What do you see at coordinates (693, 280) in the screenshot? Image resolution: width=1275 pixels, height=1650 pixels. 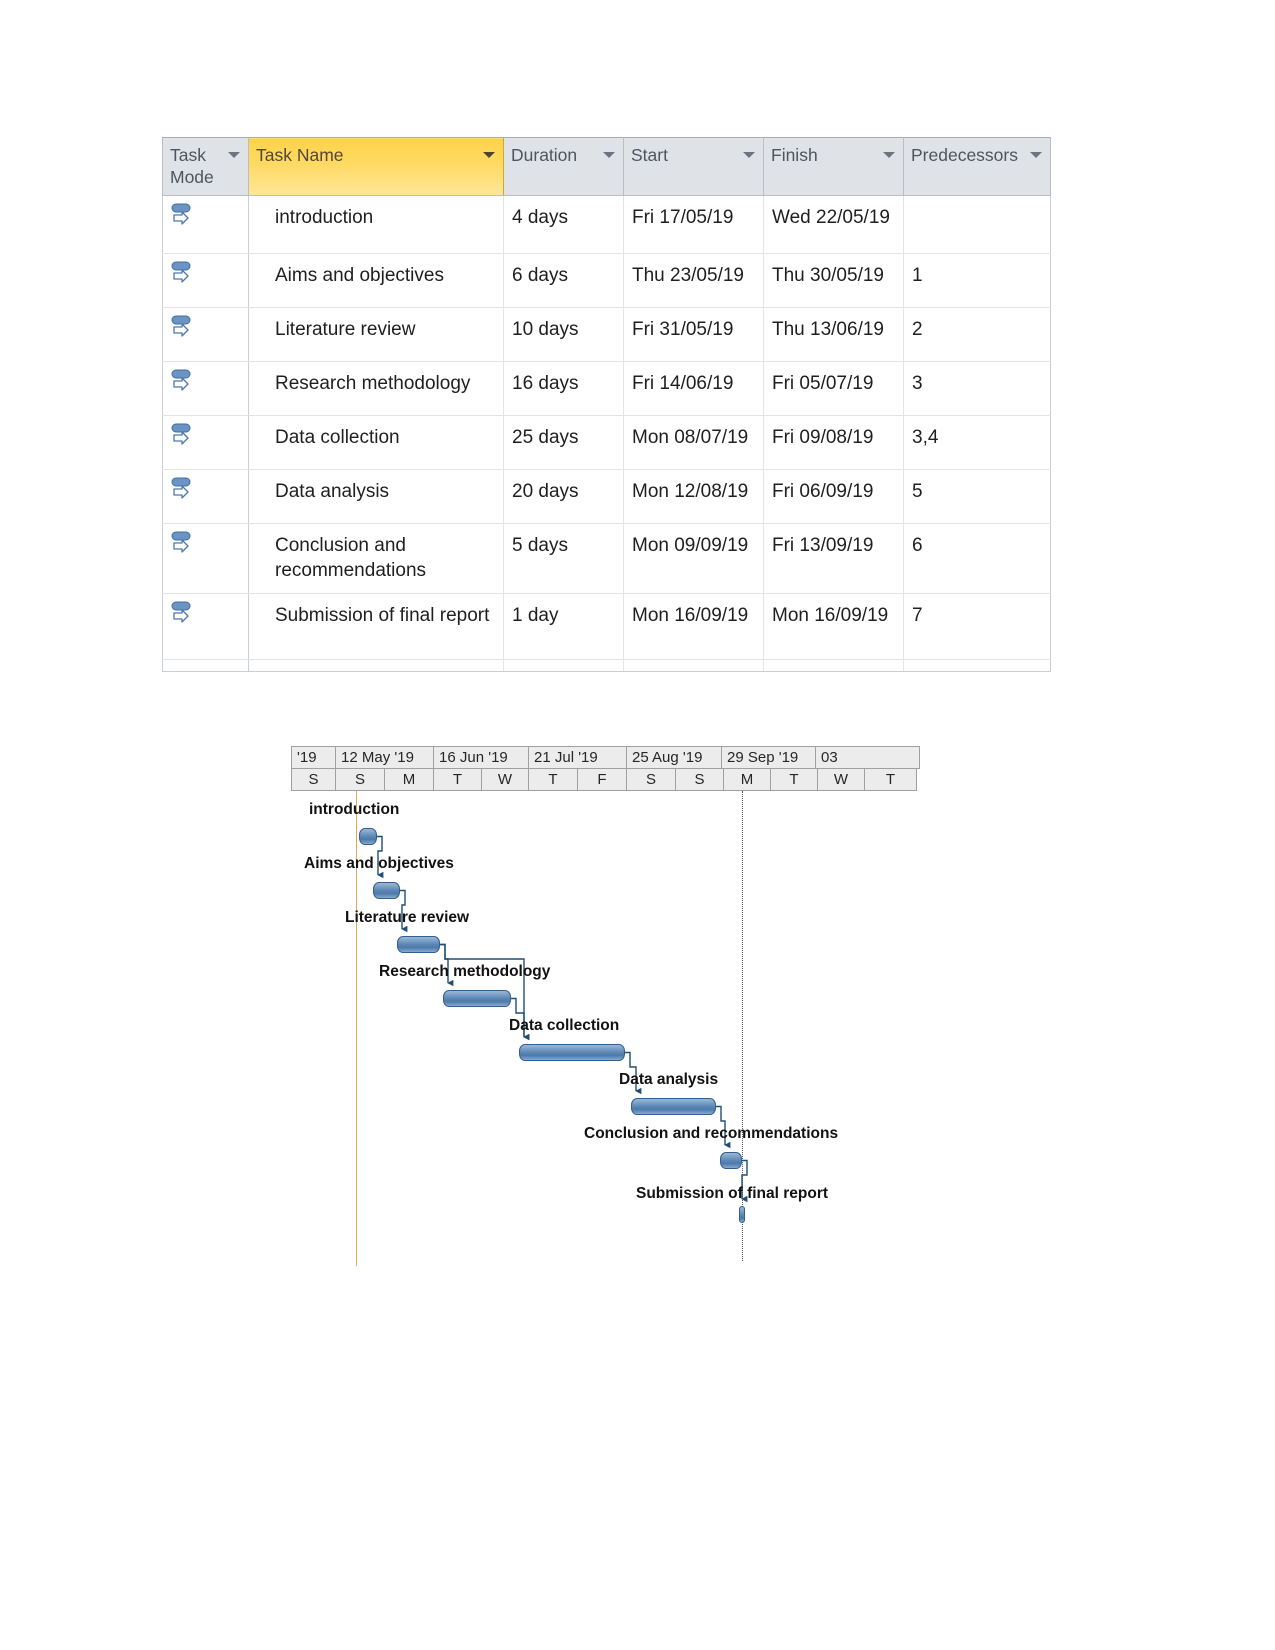 I see `cell-start: Thu 23/05/19` at bounding box center [693, 280].